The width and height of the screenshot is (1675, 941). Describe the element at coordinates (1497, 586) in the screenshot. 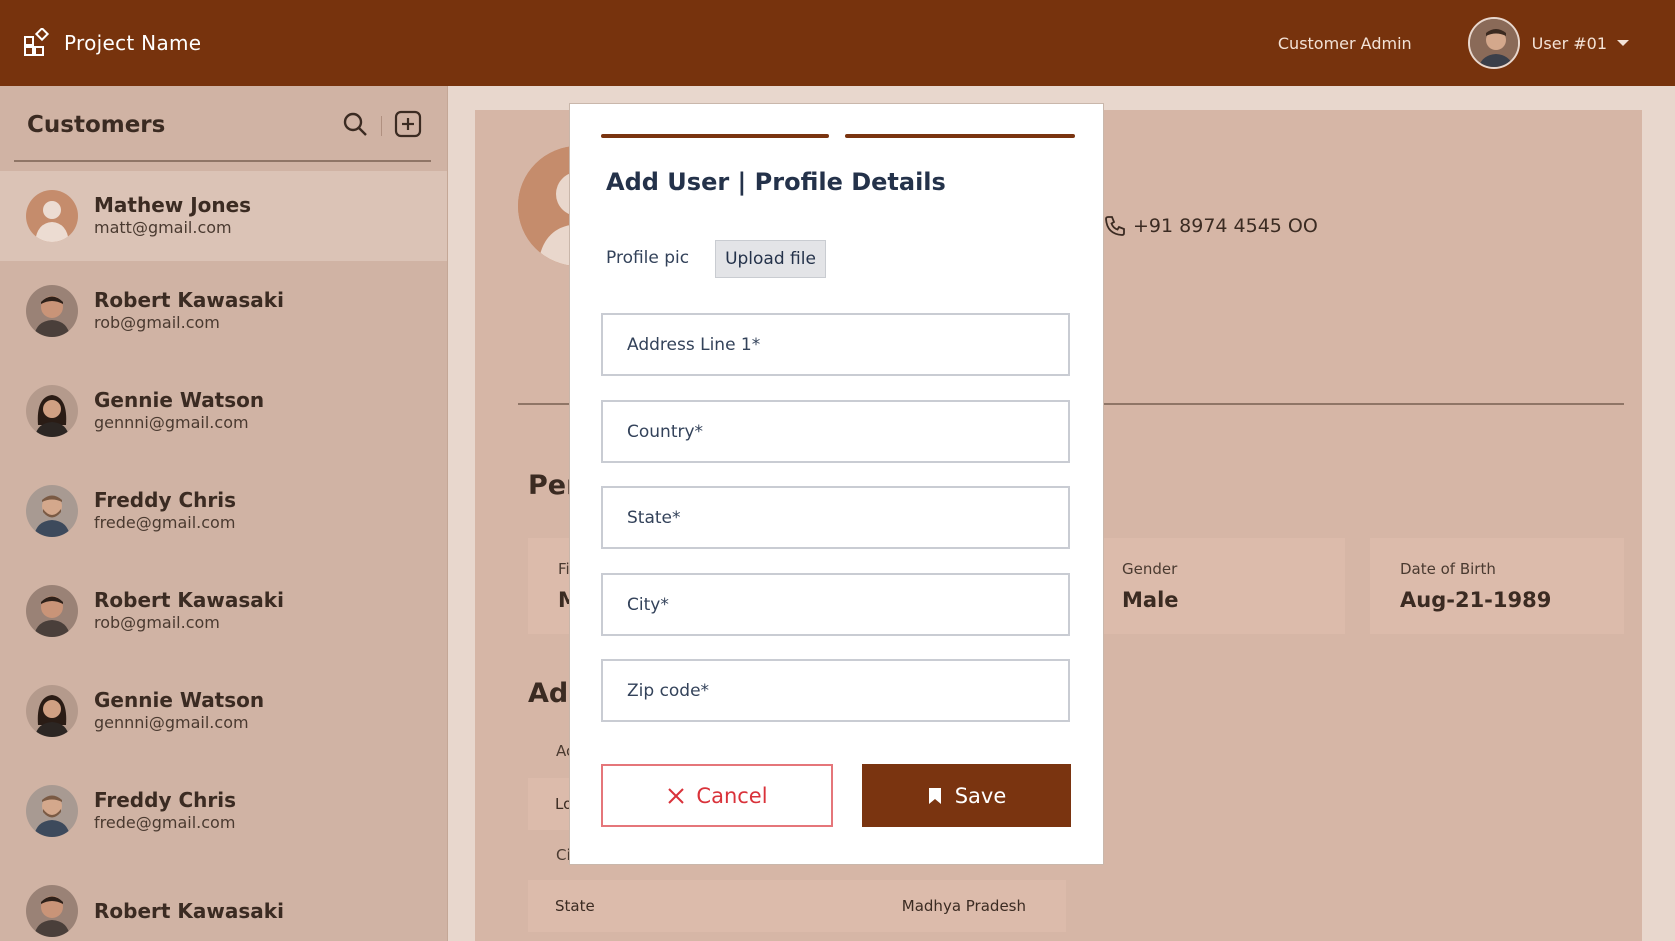

I see `dob-box: Date of Birth Aug-21-1989` at that location.